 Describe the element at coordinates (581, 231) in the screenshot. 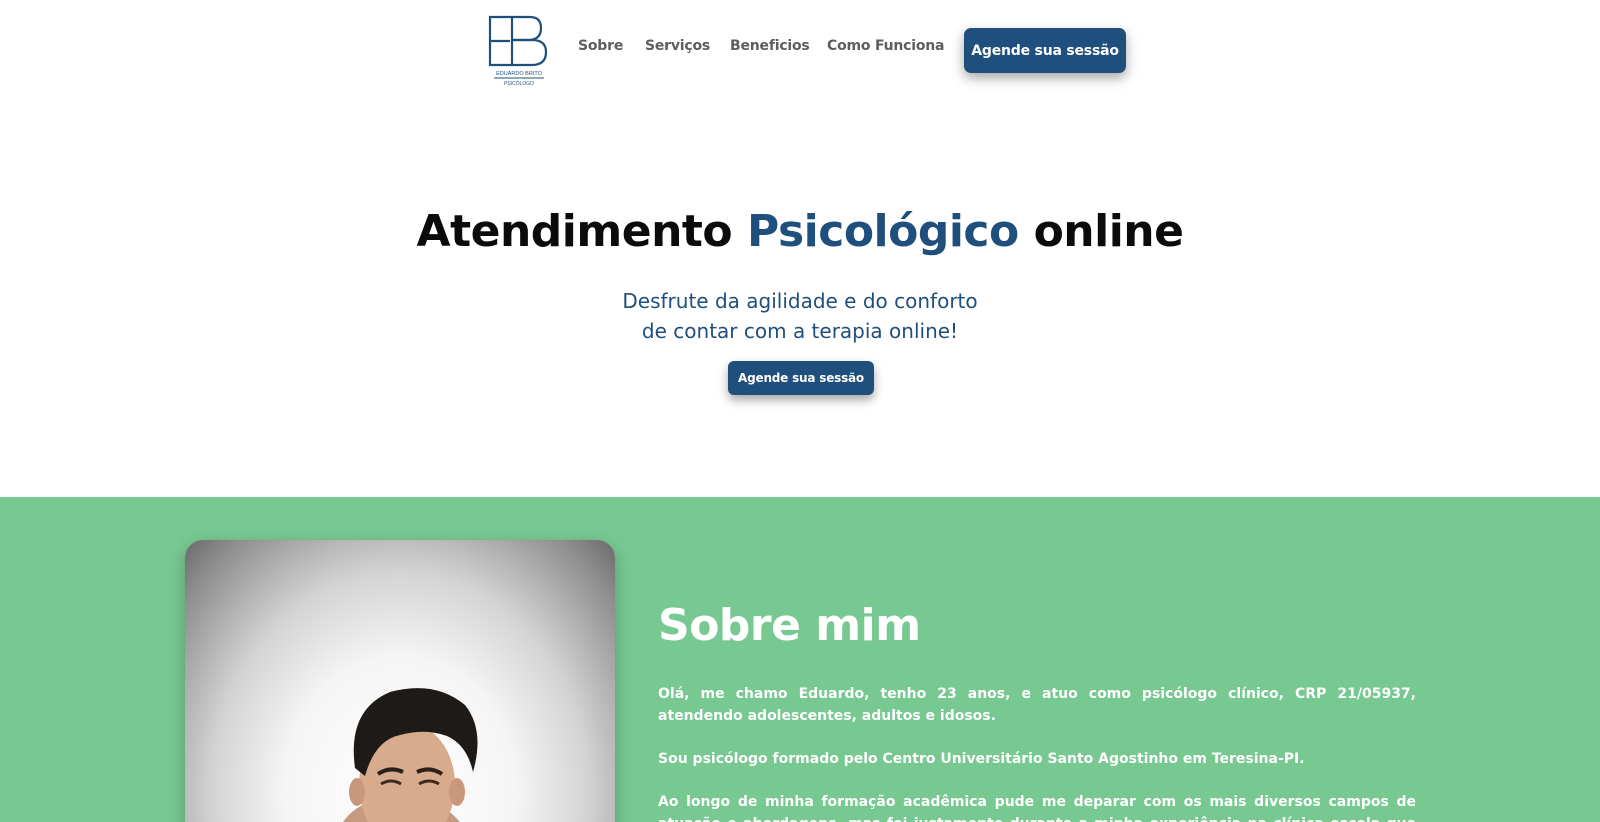

I see `hero-title-part1: Atendimento` at that location.